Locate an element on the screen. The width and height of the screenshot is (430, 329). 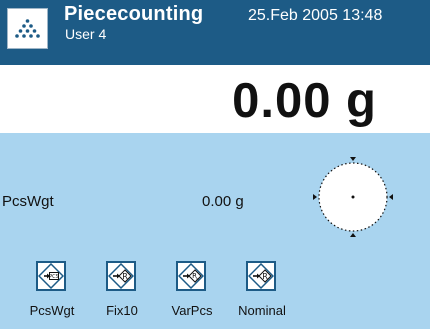
nominal-button: R Nominal is located at coordinates (260, 294).